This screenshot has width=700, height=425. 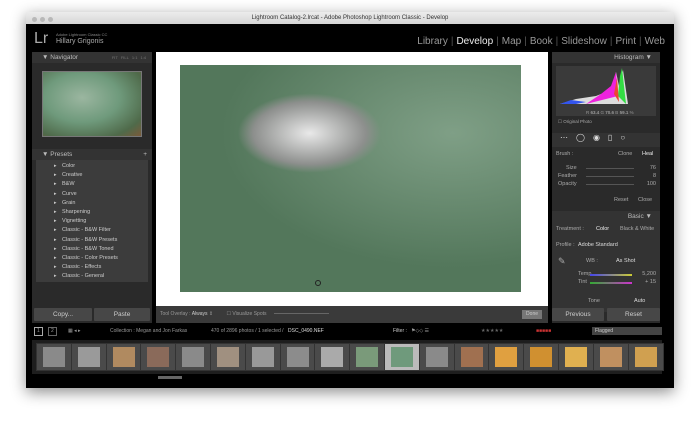 What do you see at coordinates (143, 57) in the screenshot?
I see `zoom-3: 1:4` at bounding box center [143, 57].